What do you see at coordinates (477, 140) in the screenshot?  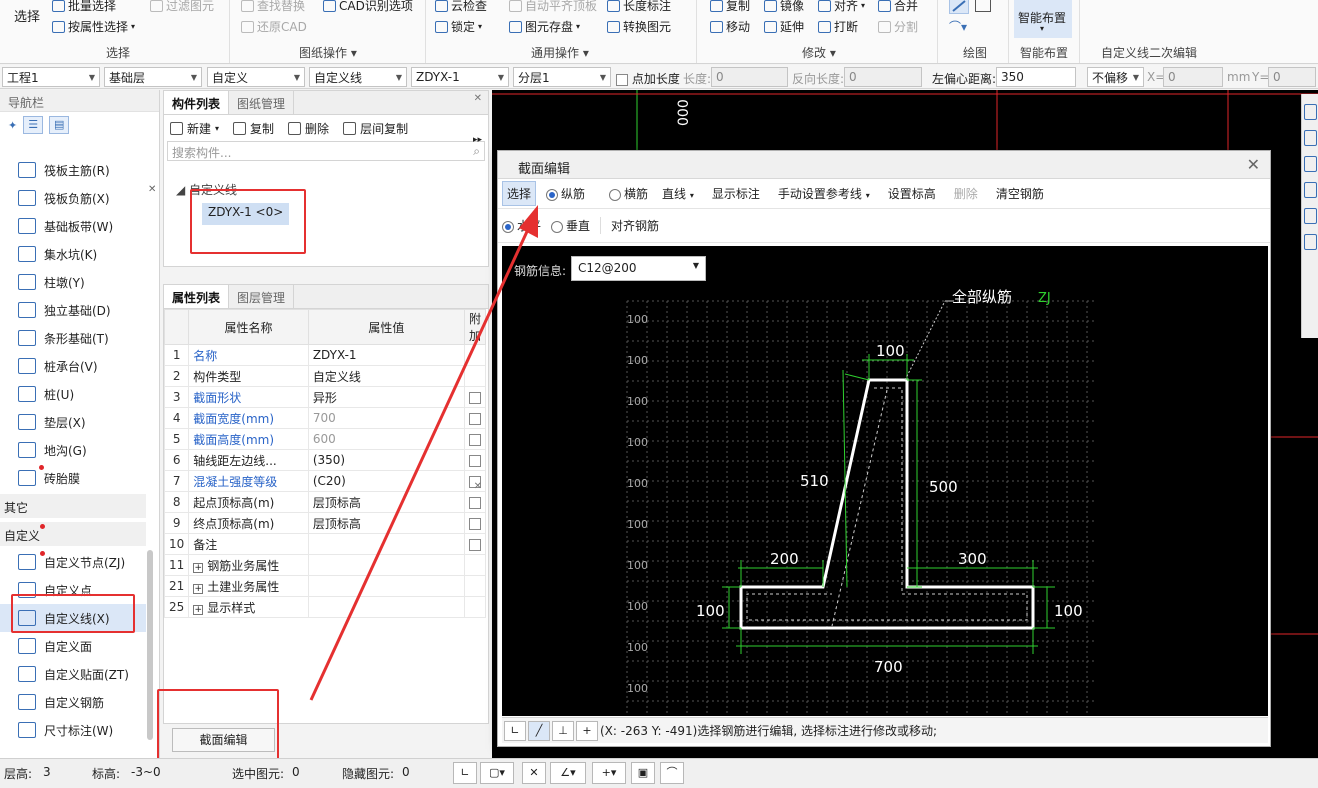 I see `more-icon: ▸▸` at bounding box center [477, 140].